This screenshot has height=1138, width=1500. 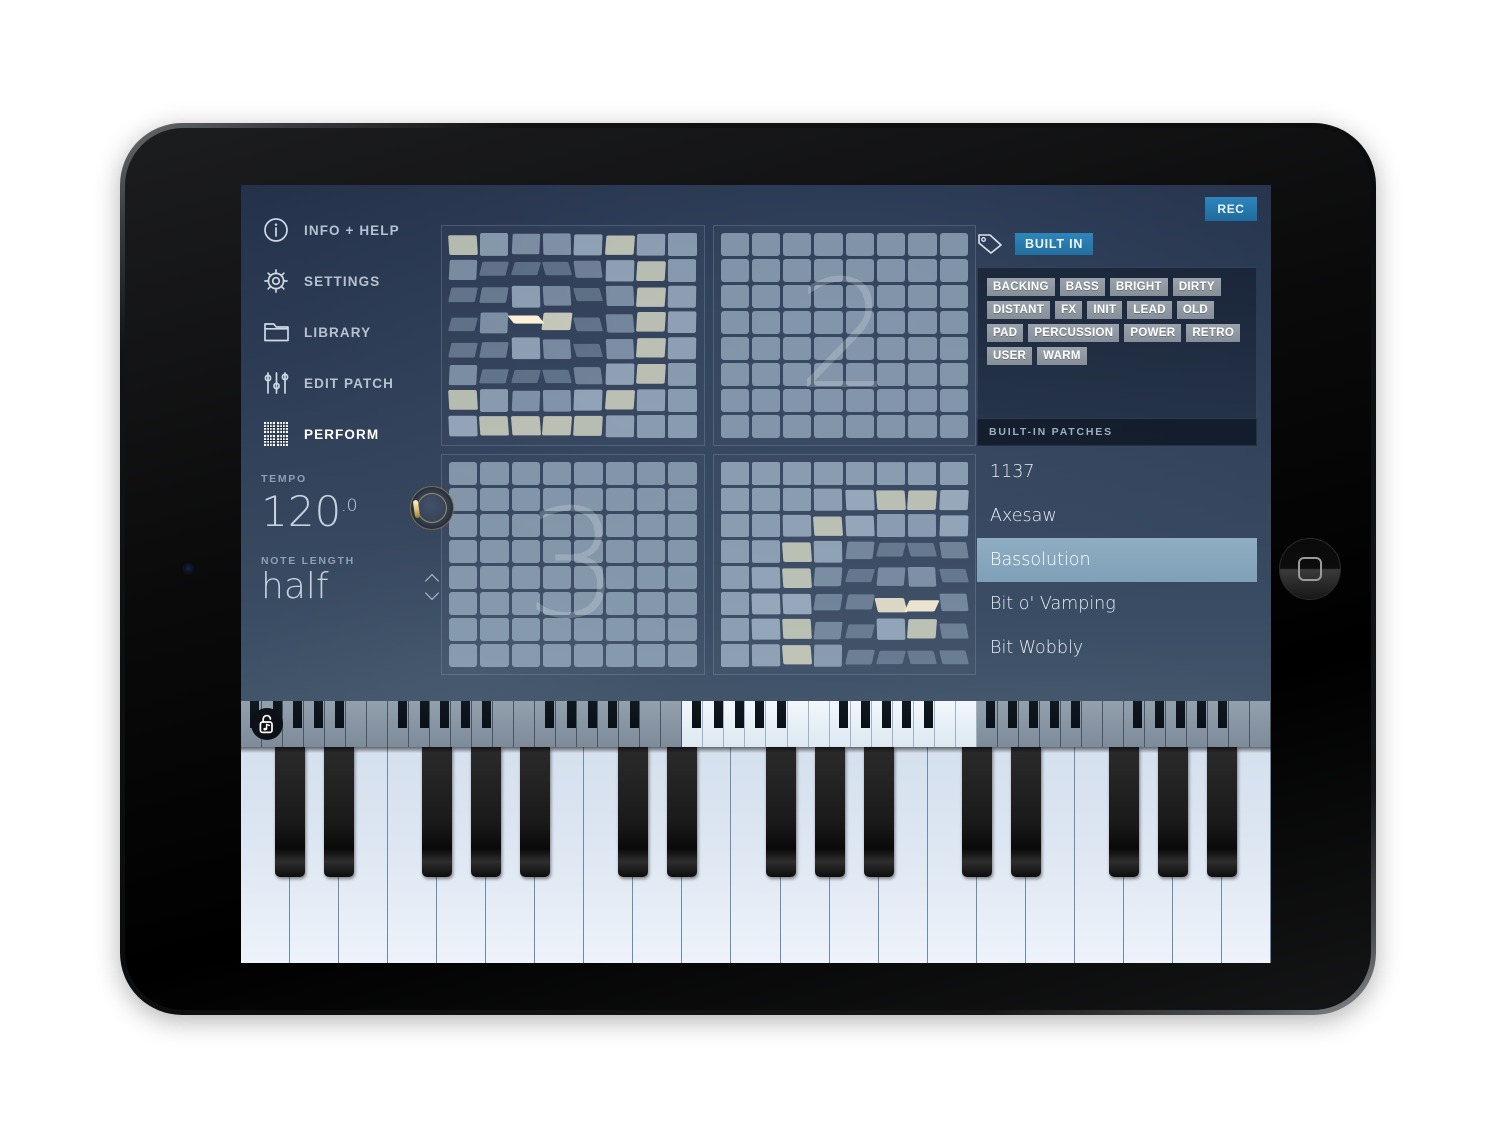 I want to click on tag-chip: DISTANT, so click(x=1019, y=310).